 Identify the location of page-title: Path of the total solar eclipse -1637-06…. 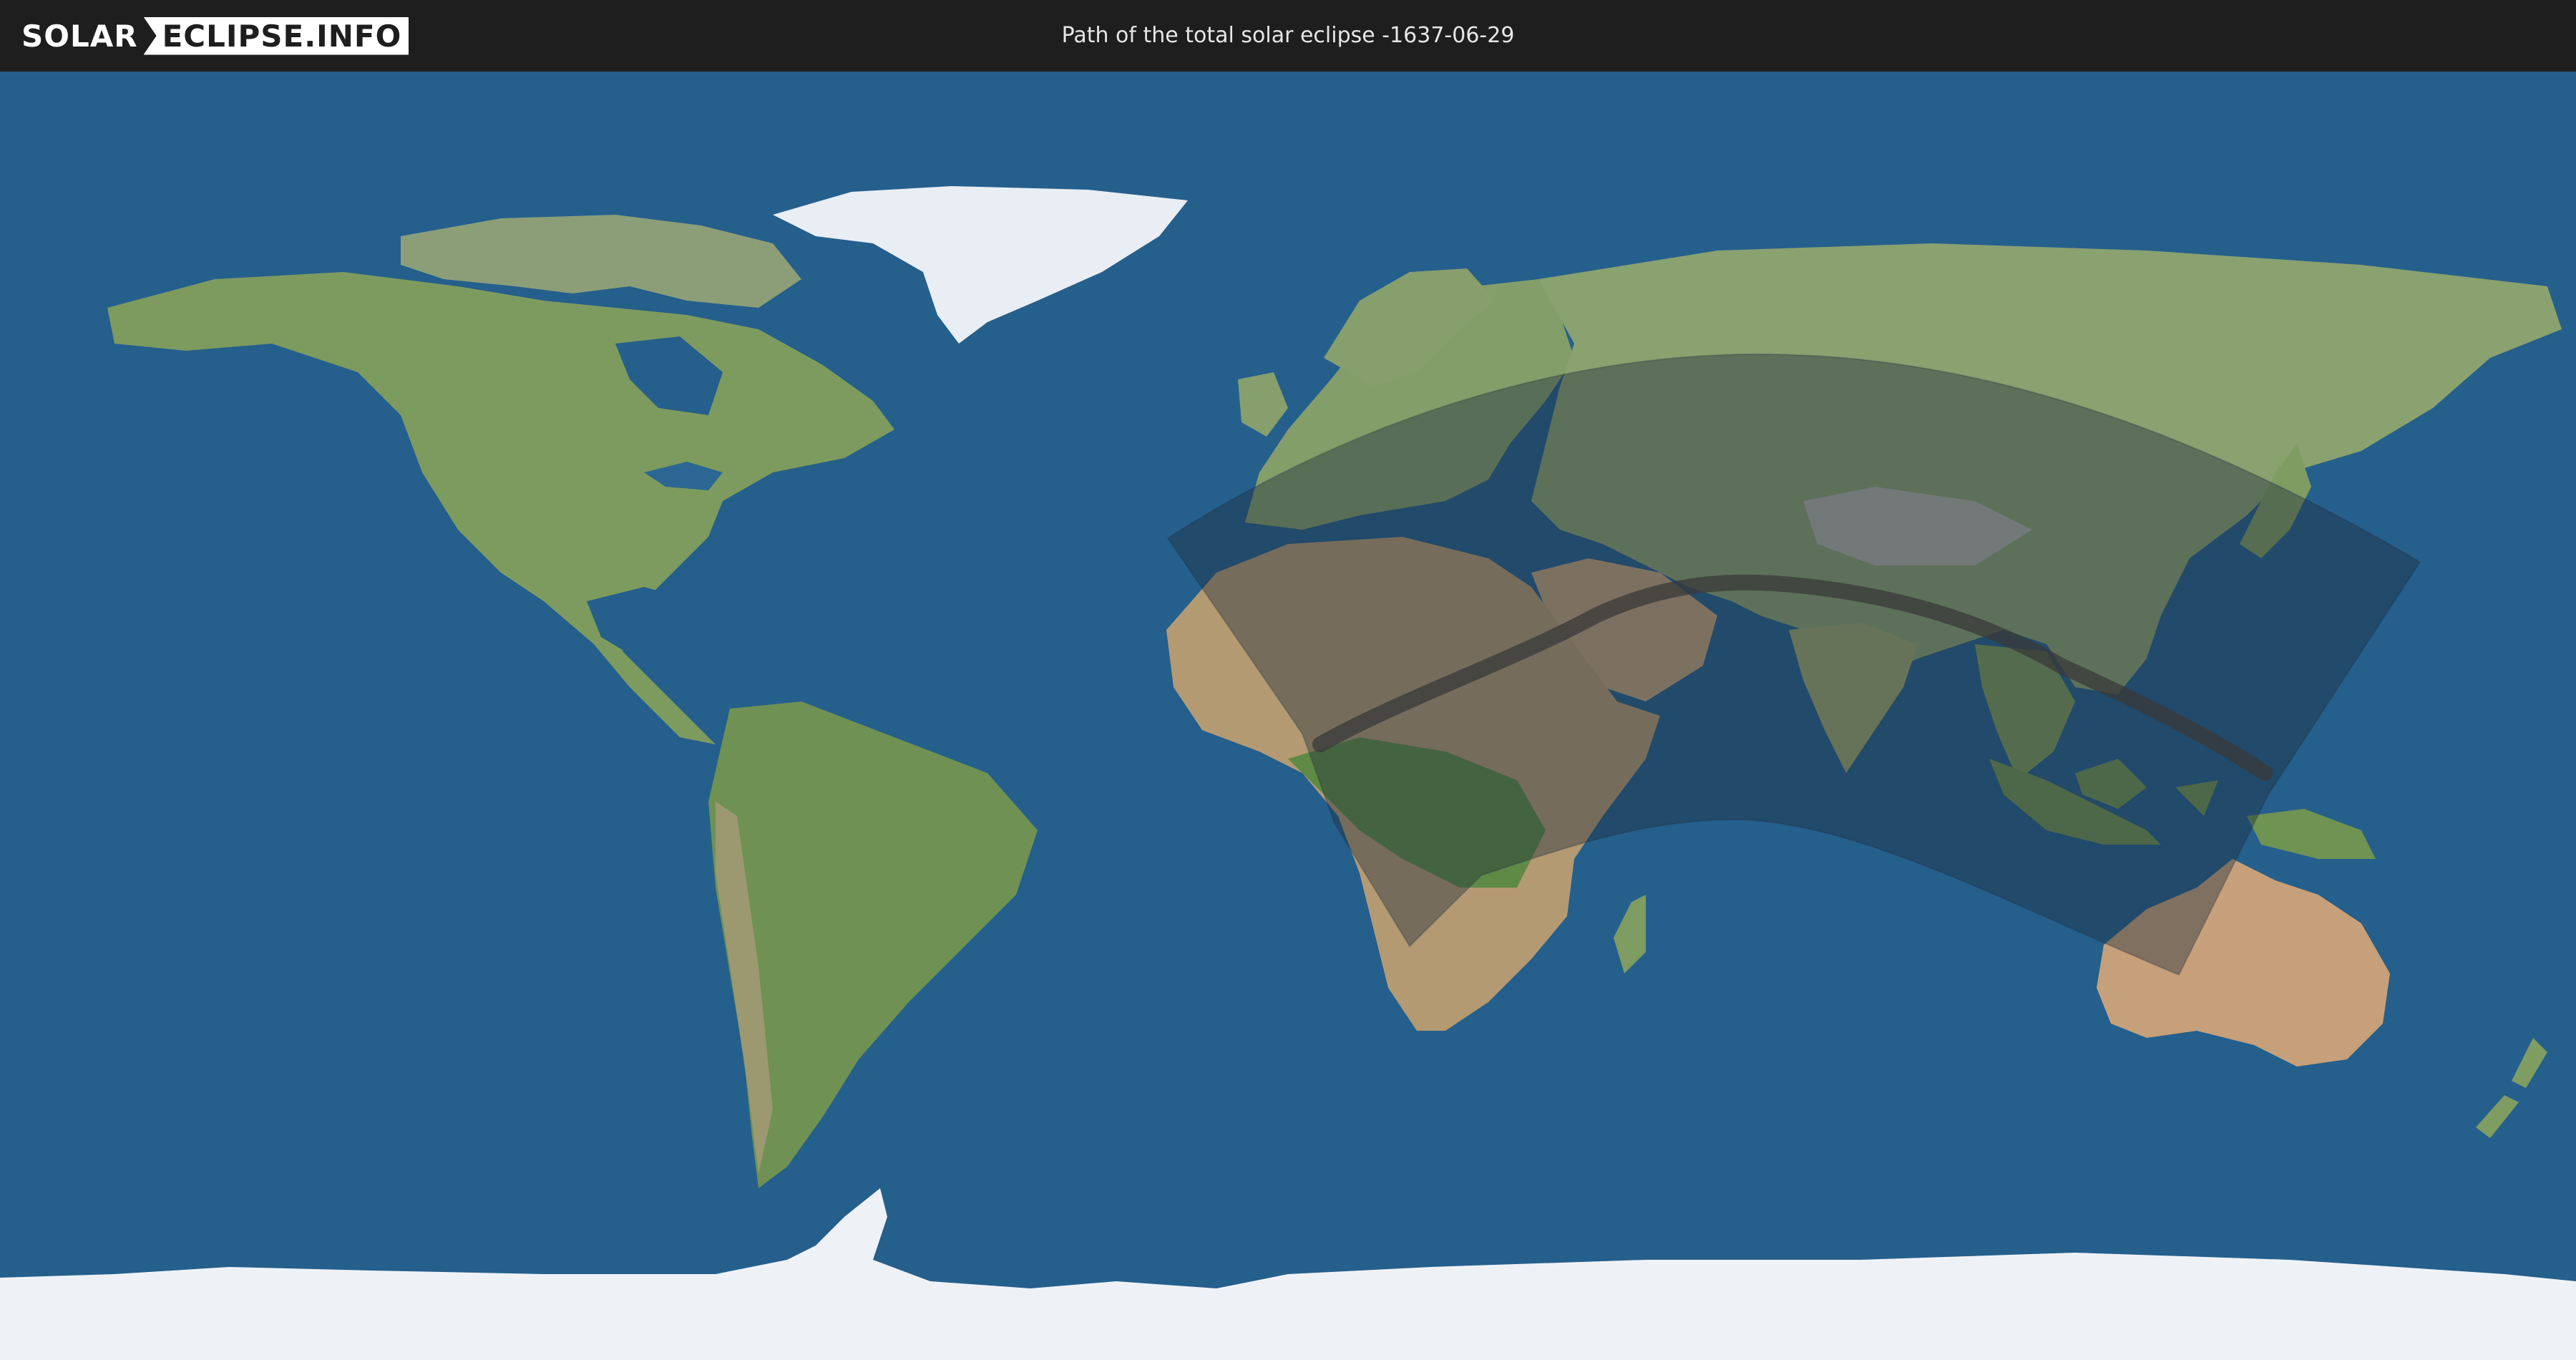
(1288, 35).